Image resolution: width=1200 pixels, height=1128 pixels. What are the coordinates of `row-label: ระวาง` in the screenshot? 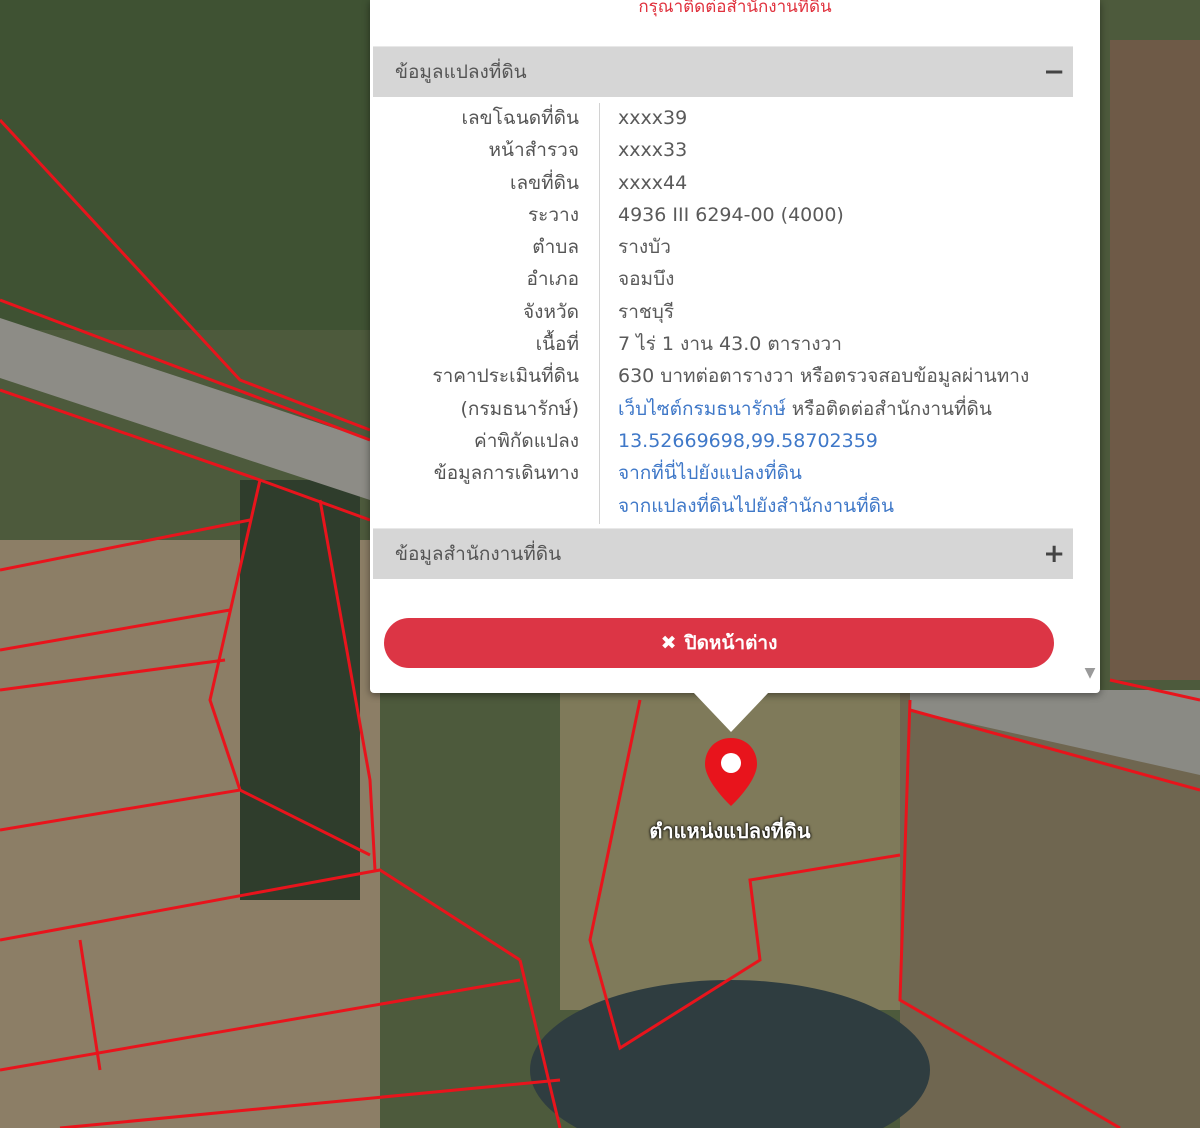 It's located at (553, 214).